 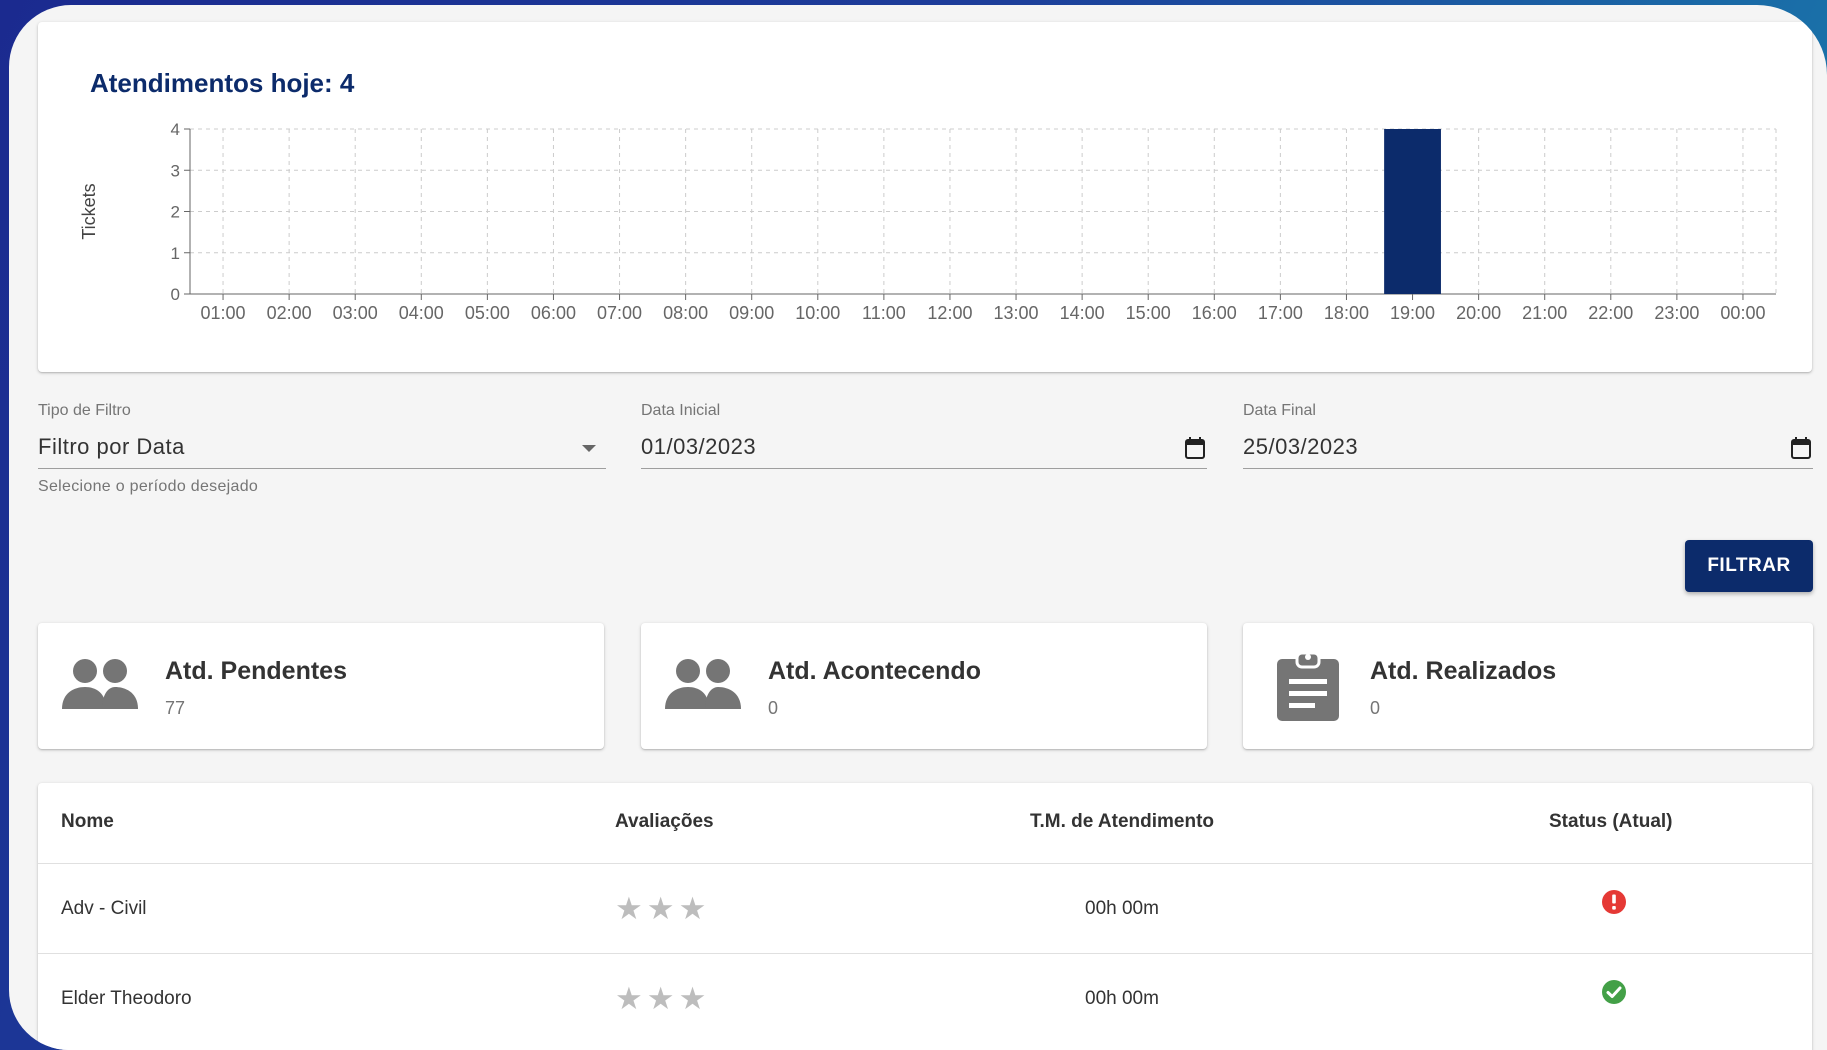 I want to click on filter-type-helper: Selecione o período desejado, so click(x=148, y=486).